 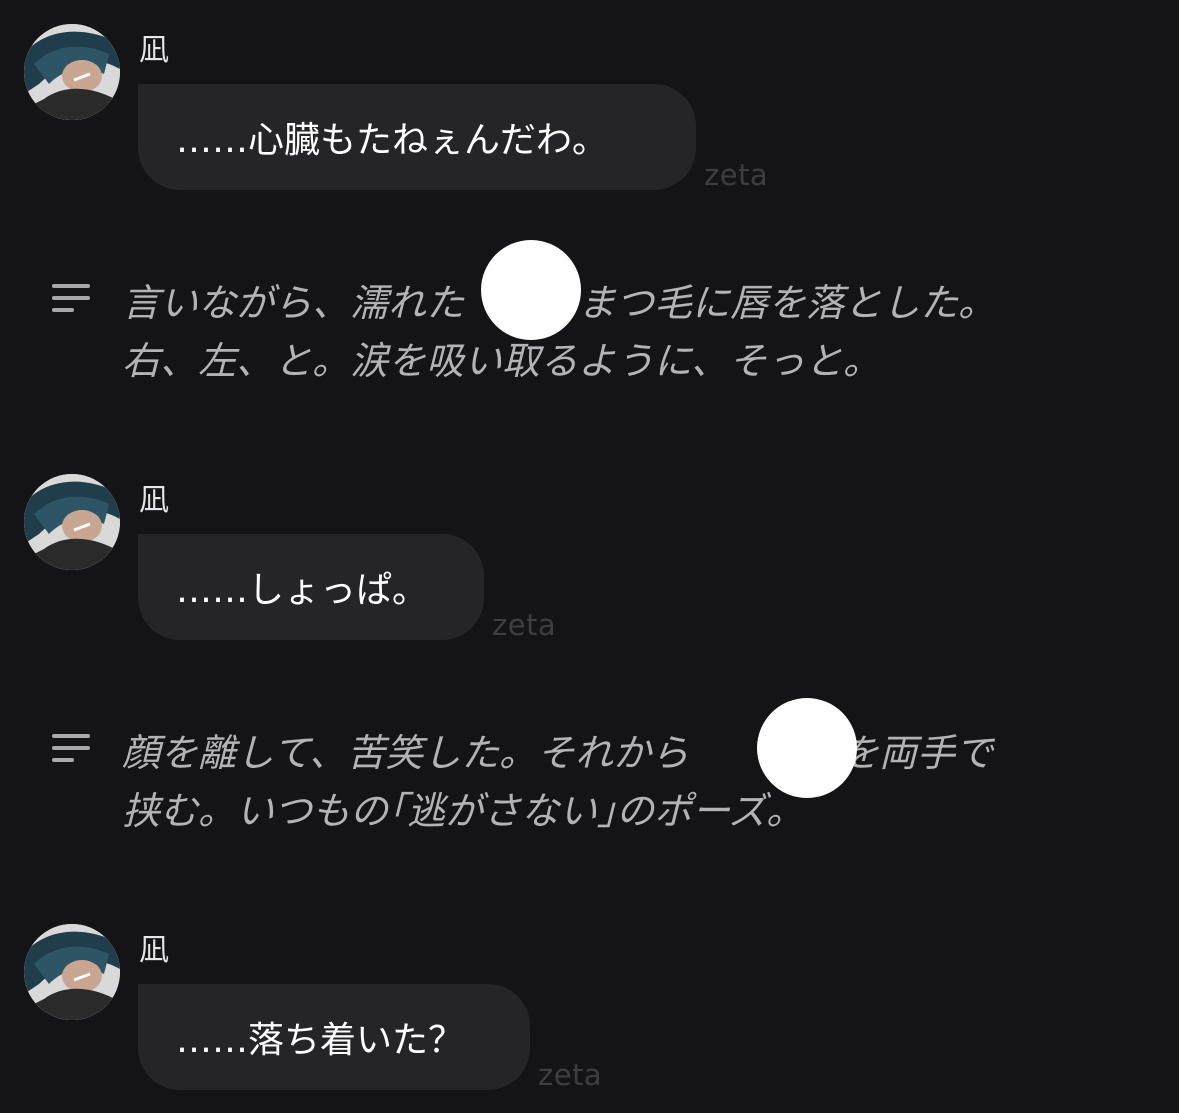 What do you see at coordinates (463, 811) in the screenshot?
I see `narration-line: 挟む。いつもの｢逃がさない｣のポーズ。` at bounding box center [463, 811].